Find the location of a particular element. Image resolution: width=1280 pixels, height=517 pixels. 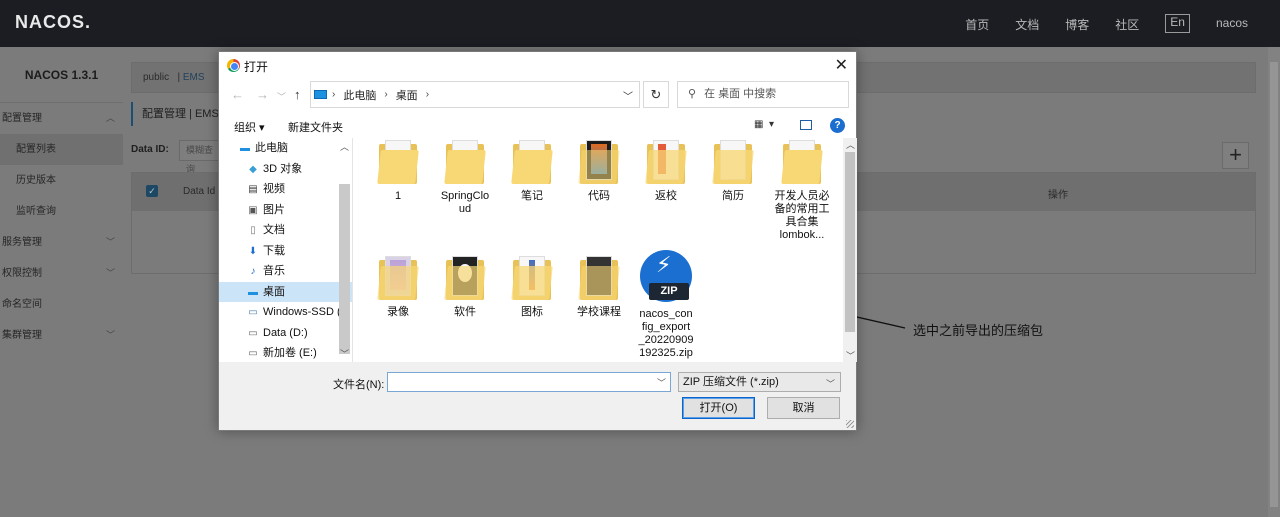

file-item: 1 is located at coordinates (398, 170).